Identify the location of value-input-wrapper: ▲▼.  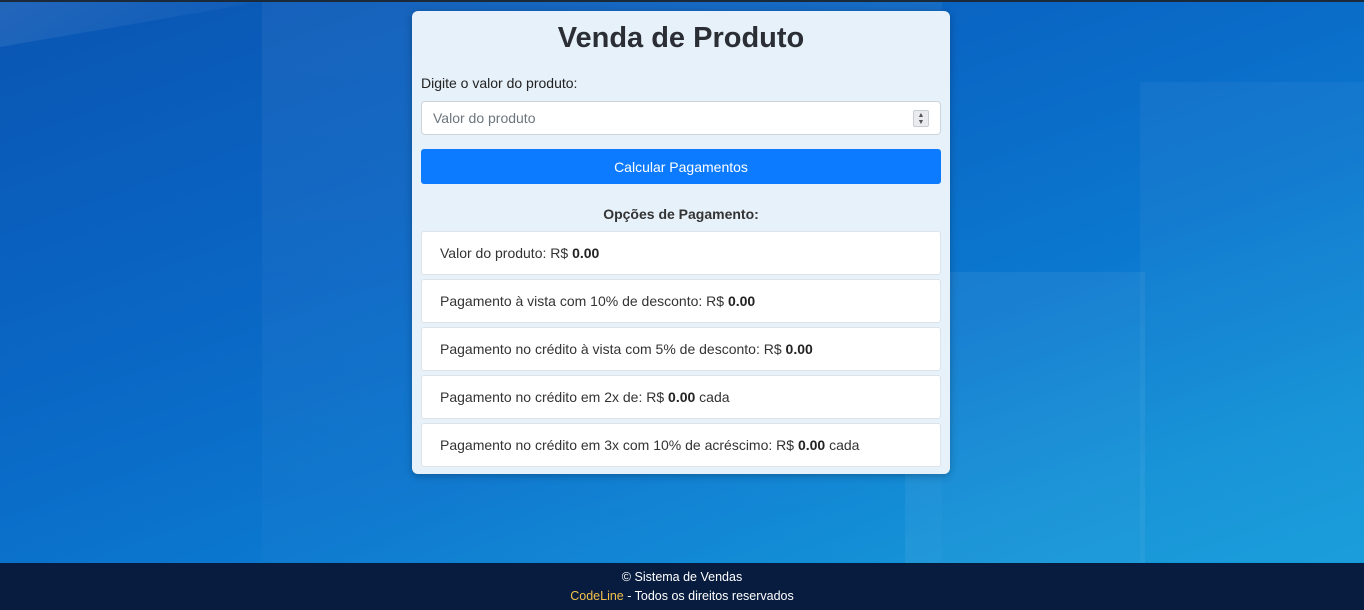
(681, 118).